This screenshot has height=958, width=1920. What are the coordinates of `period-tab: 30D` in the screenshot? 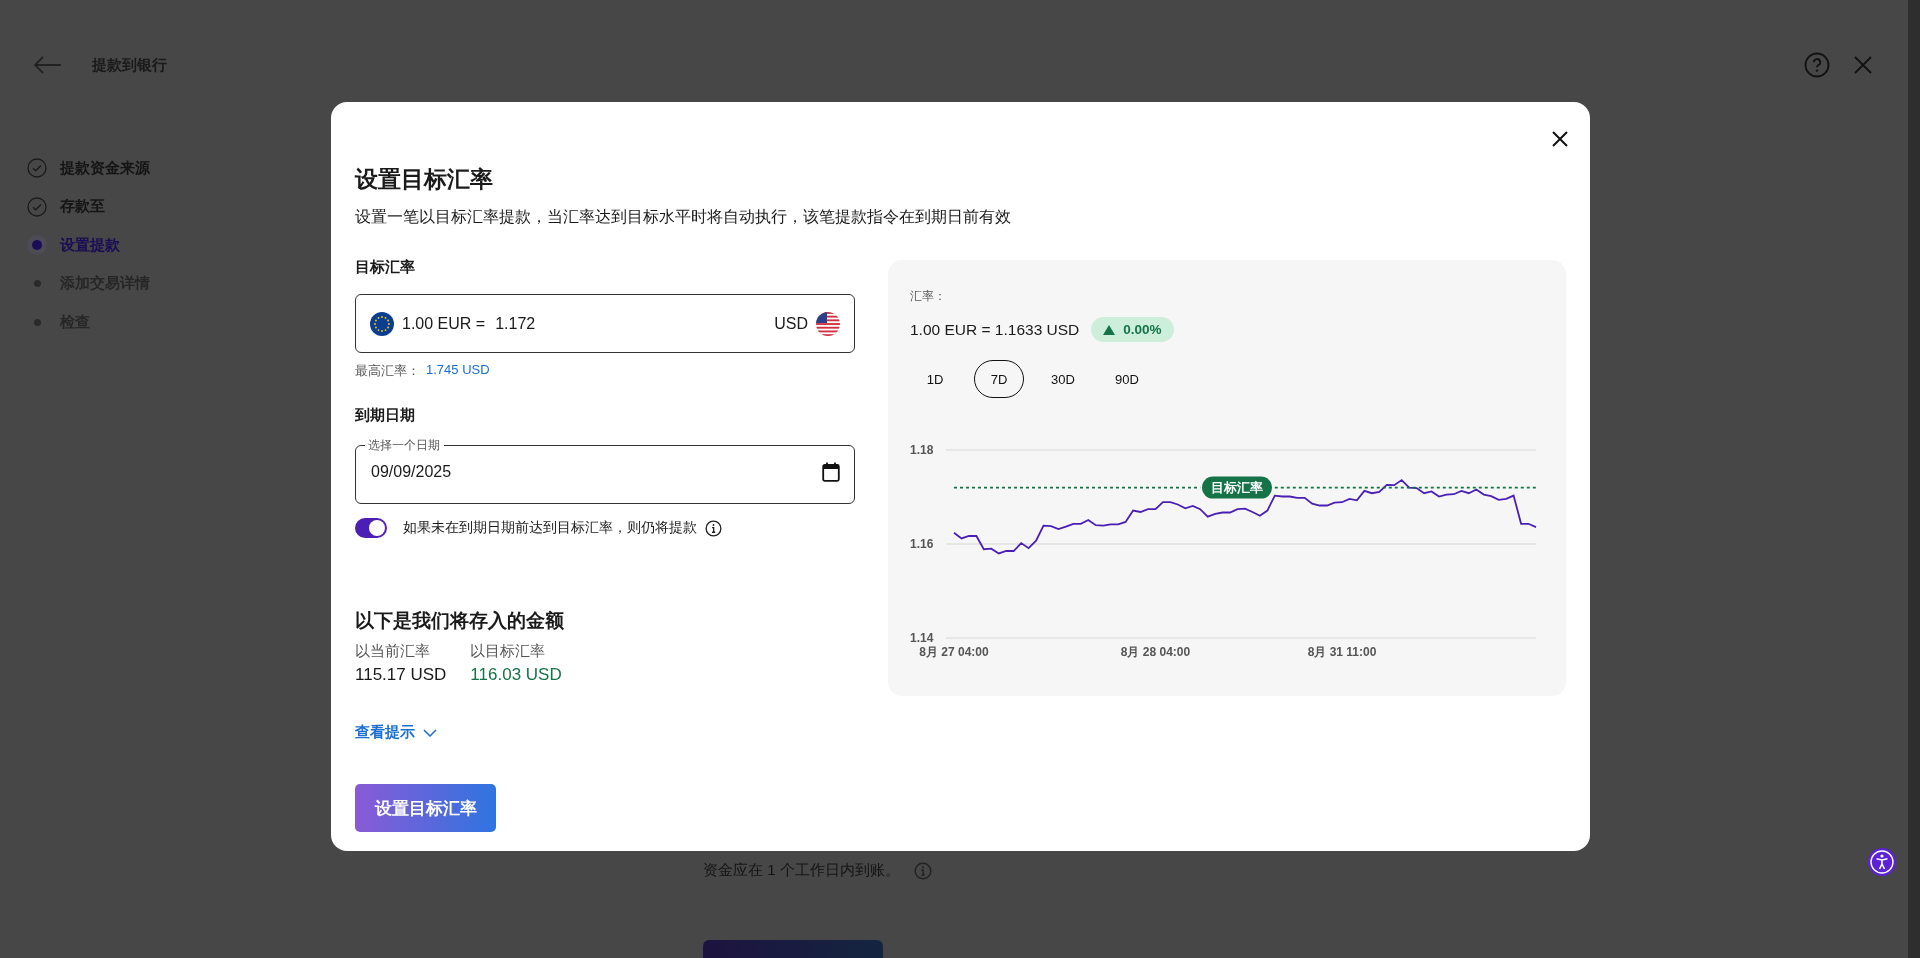 It's located at (1063, 379).